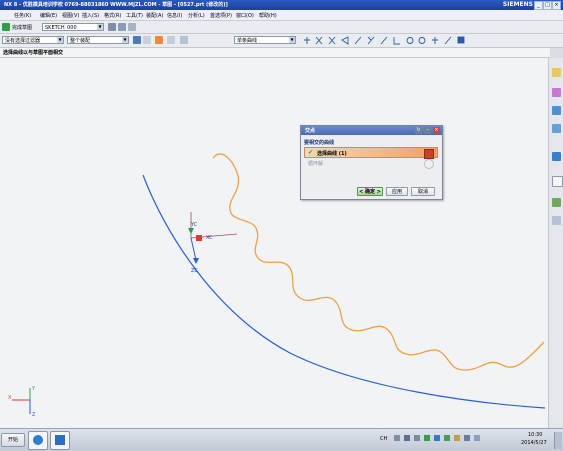 This screenshot has width=563, height=451. I want to click on wcs-triad, so click(21, 401).